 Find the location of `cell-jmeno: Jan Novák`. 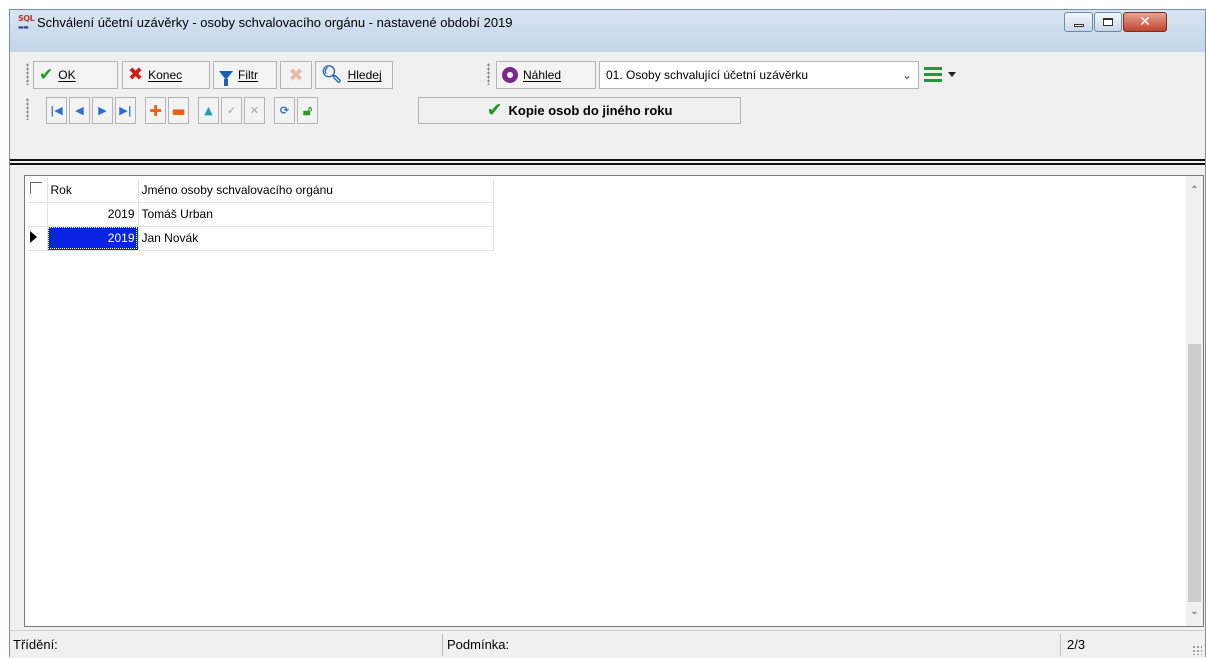

cell-jmeno: Jan Novák is located at coordinates (316, 238).